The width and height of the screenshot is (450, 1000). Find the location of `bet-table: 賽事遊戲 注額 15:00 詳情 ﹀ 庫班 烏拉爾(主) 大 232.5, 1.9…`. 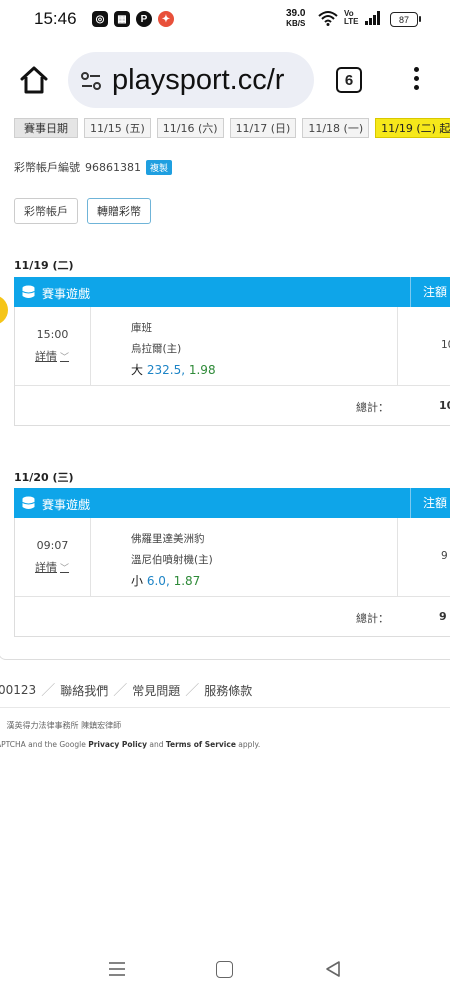

bet-table: 賽事遊戲 注額 15:00 詳情 ﹀ 庫班 烏拉爾(主) 大 232.5, 1.9… is located at coordinates (232, 351).